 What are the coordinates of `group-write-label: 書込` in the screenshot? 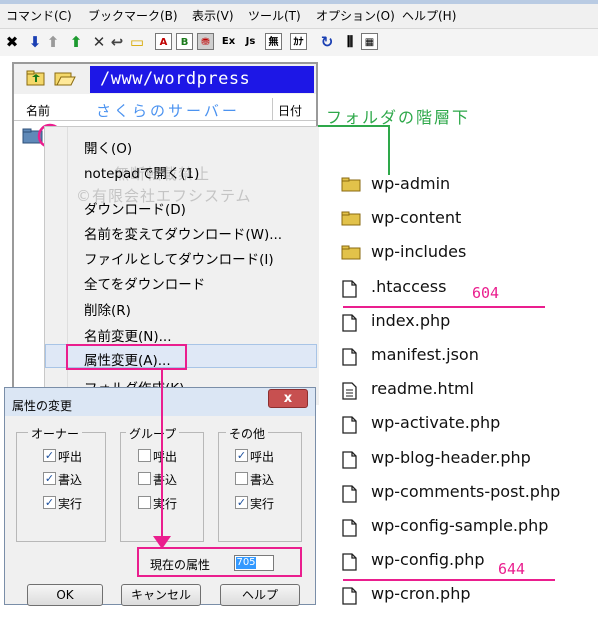 It's located at (165, 480).